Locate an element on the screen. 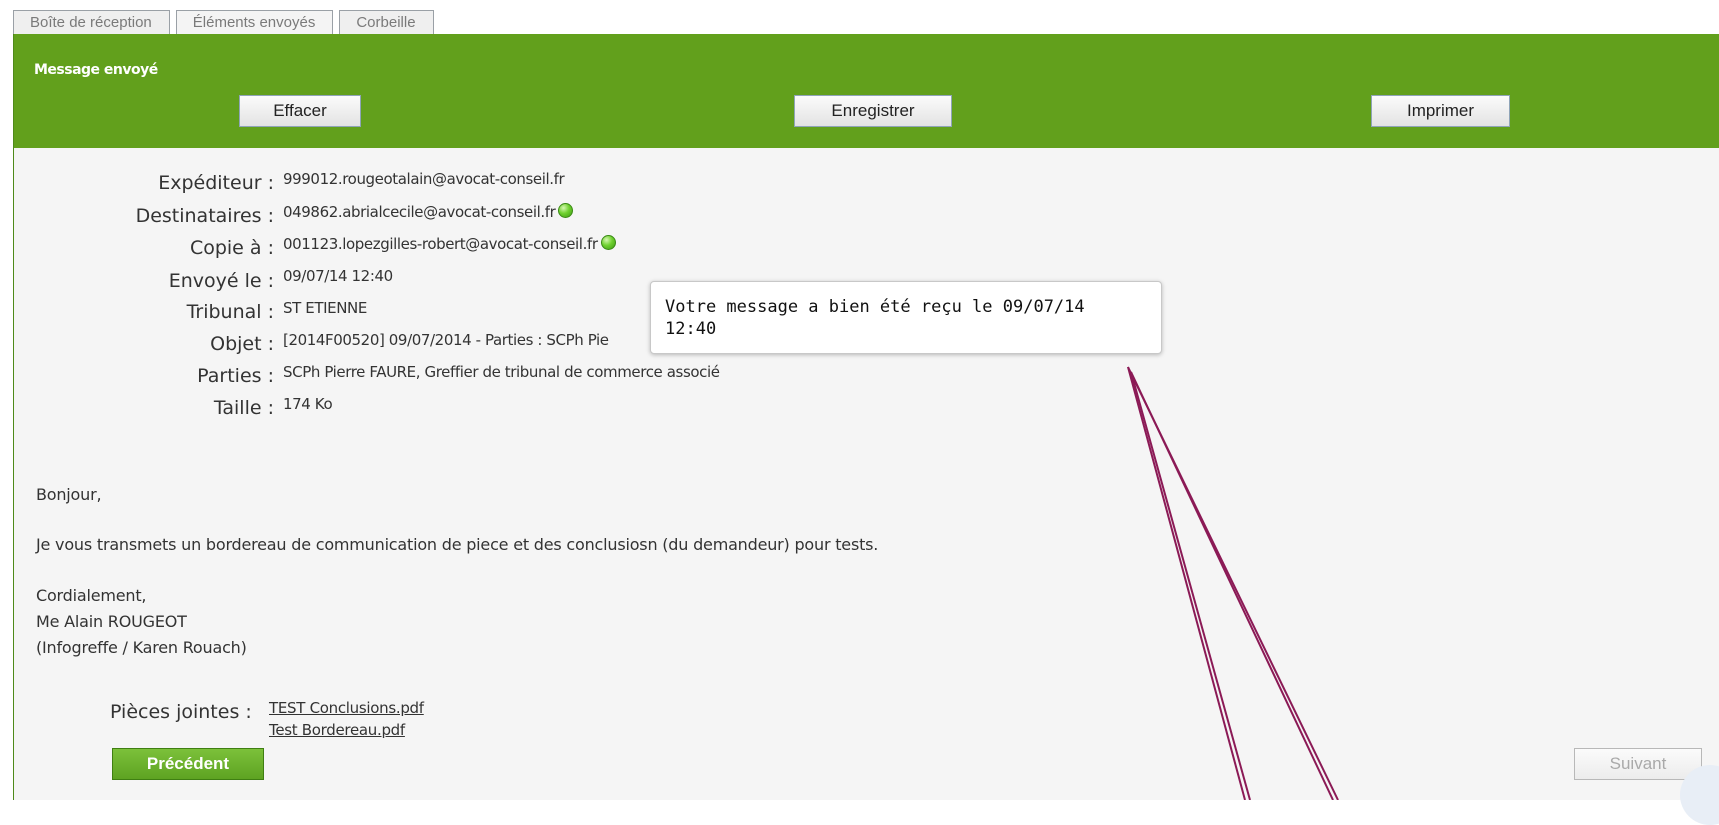 This screenshot has height=825, width=1719. print-button: Imprimer is located at coordinates (1440, 111).